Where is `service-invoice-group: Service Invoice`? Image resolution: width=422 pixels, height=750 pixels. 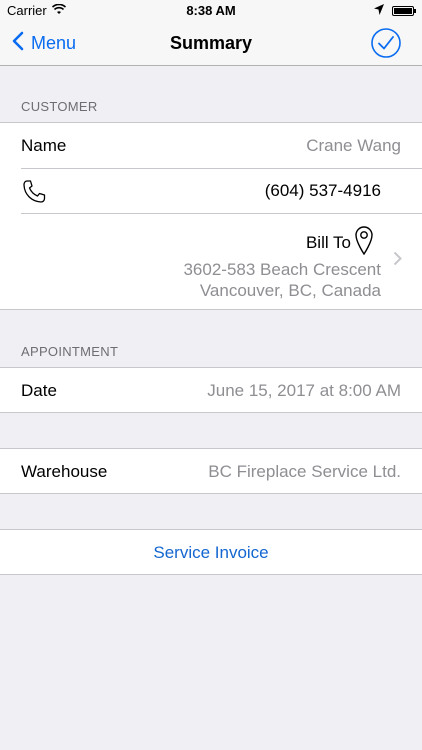 service-invoice-group: Service Invoice is located at coordinates (211, 552).